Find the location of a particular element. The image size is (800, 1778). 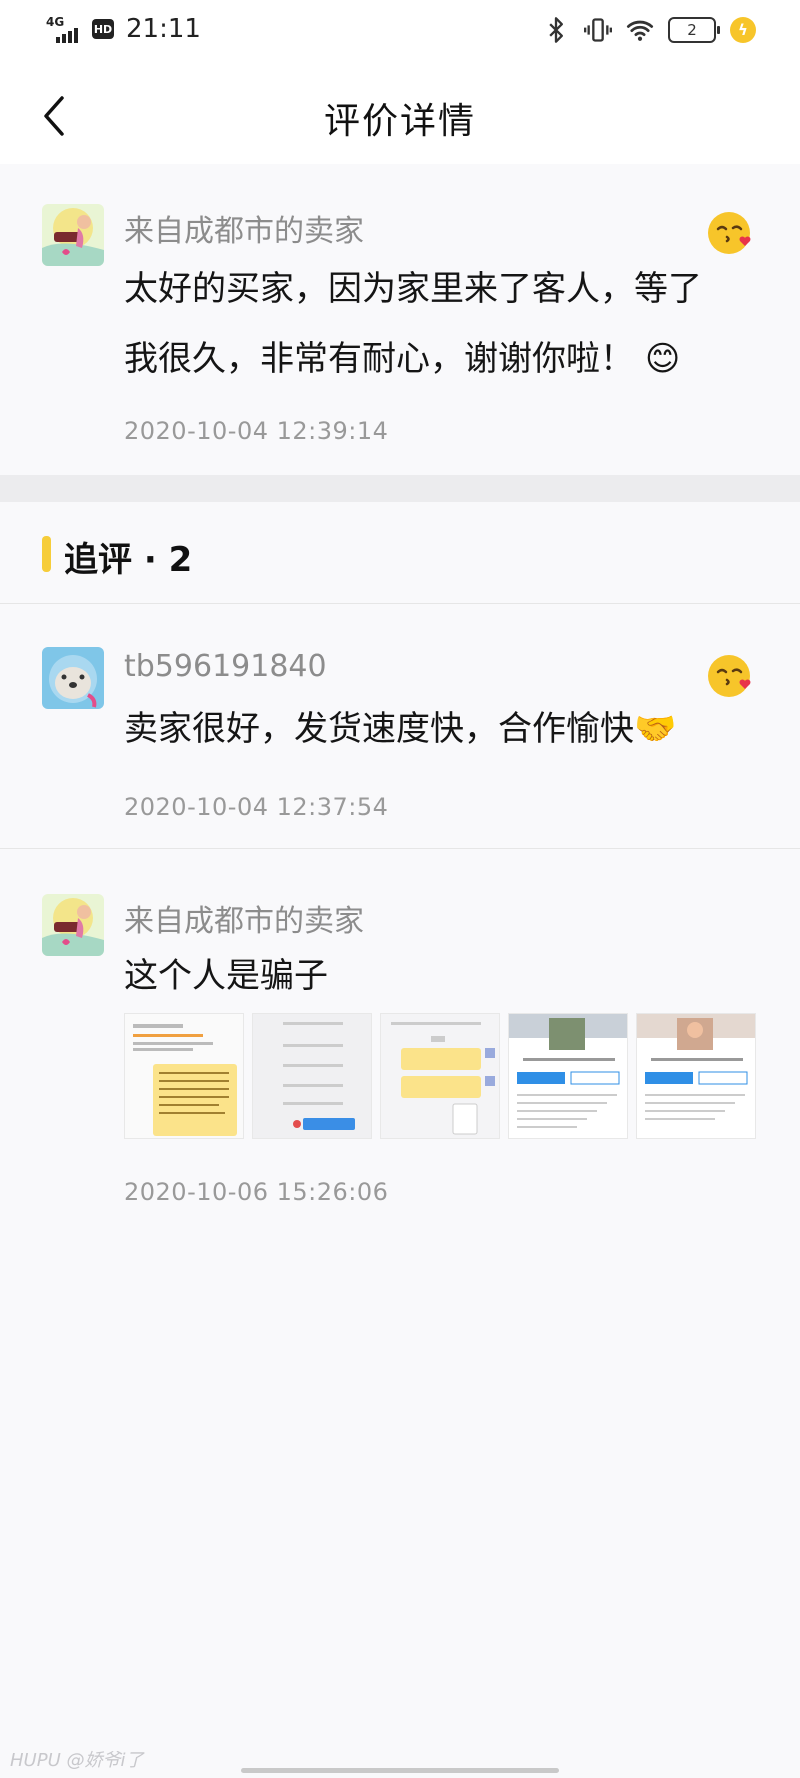

review-content: 卖家很好，发货速度快，合作愉快🤝 is located at coordinates (400, 729).